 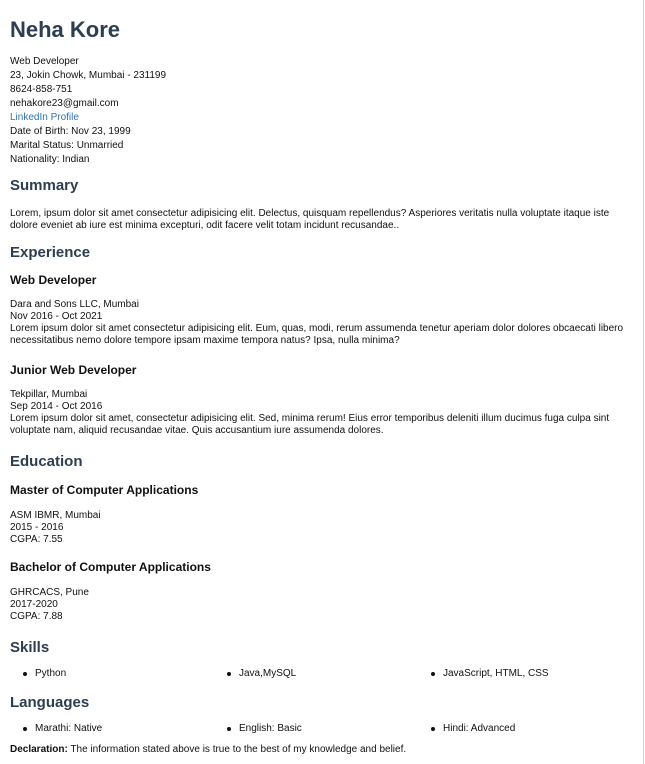 What do you see at coordinates (268, 673) in the screenshot?
I see `skill-label: Java,MySQL` at bounding box center [268, 673].